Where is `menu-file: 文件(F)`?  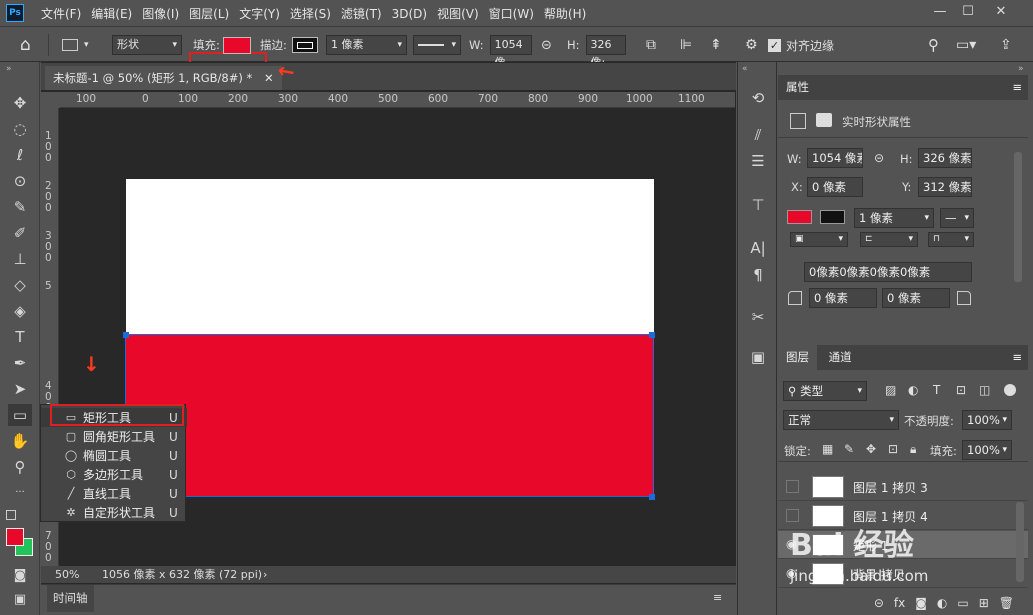
menu-file: 文件(F) is located at coordinates (61, 13).